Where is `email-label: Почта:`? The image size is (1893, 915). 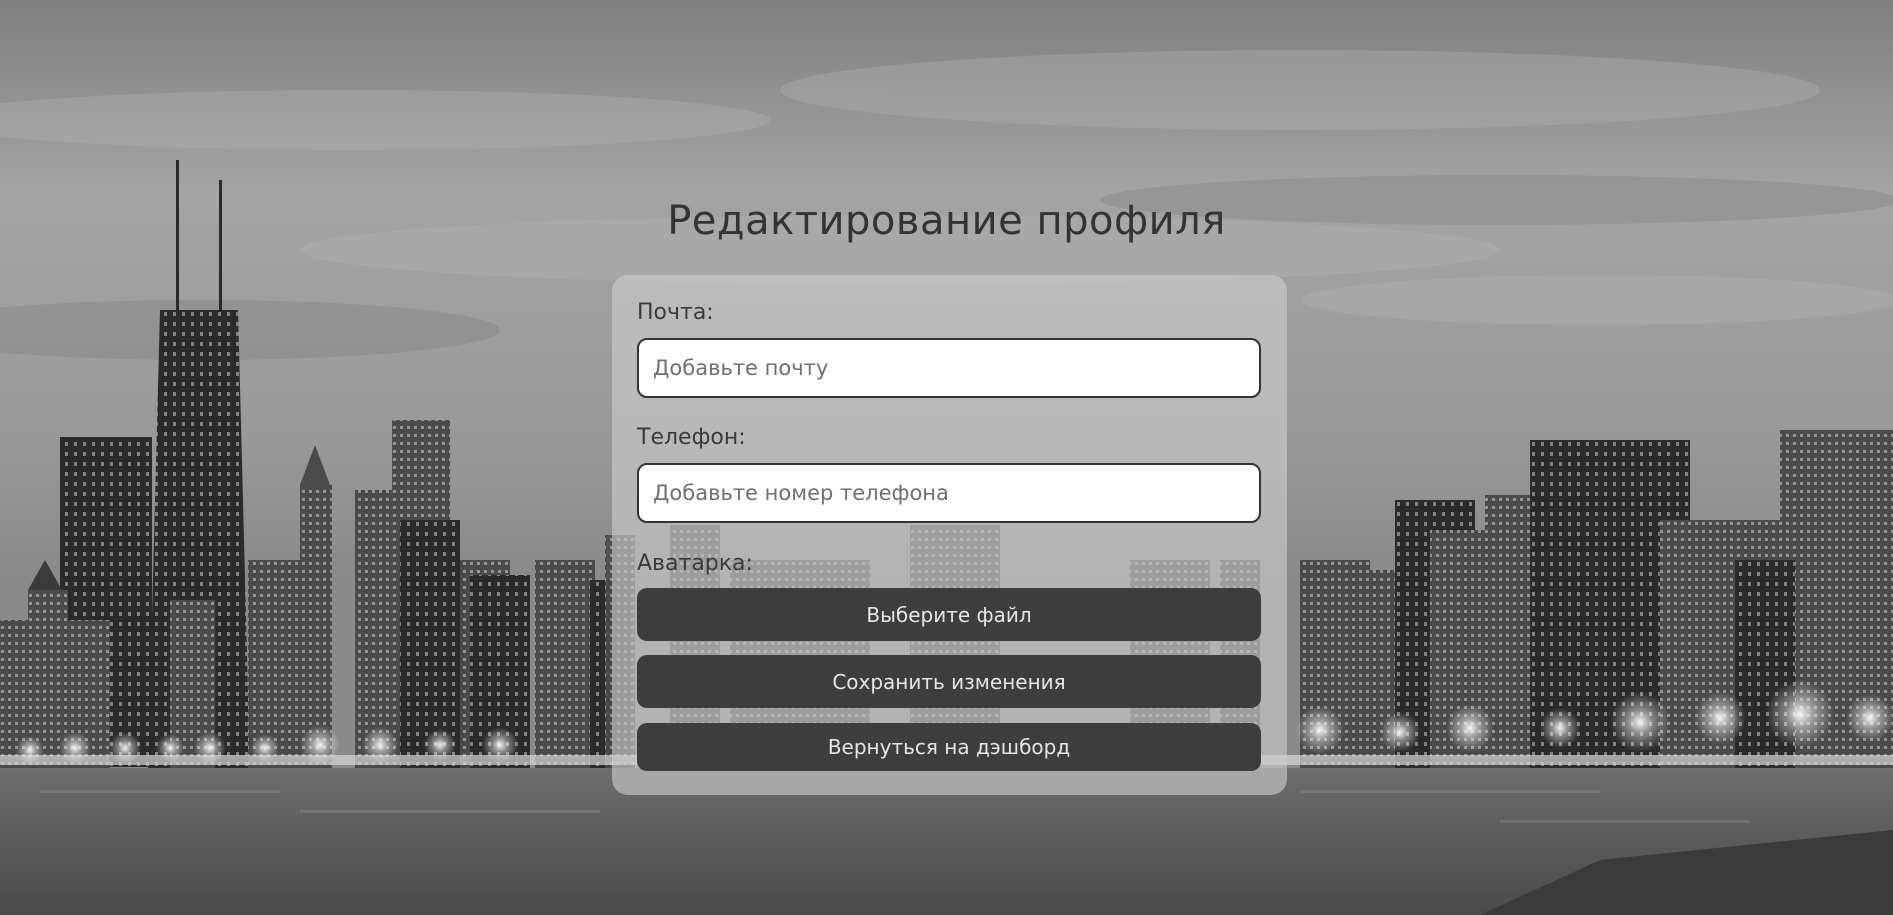
email-label: Почта: is located at coordinates (675, 312).